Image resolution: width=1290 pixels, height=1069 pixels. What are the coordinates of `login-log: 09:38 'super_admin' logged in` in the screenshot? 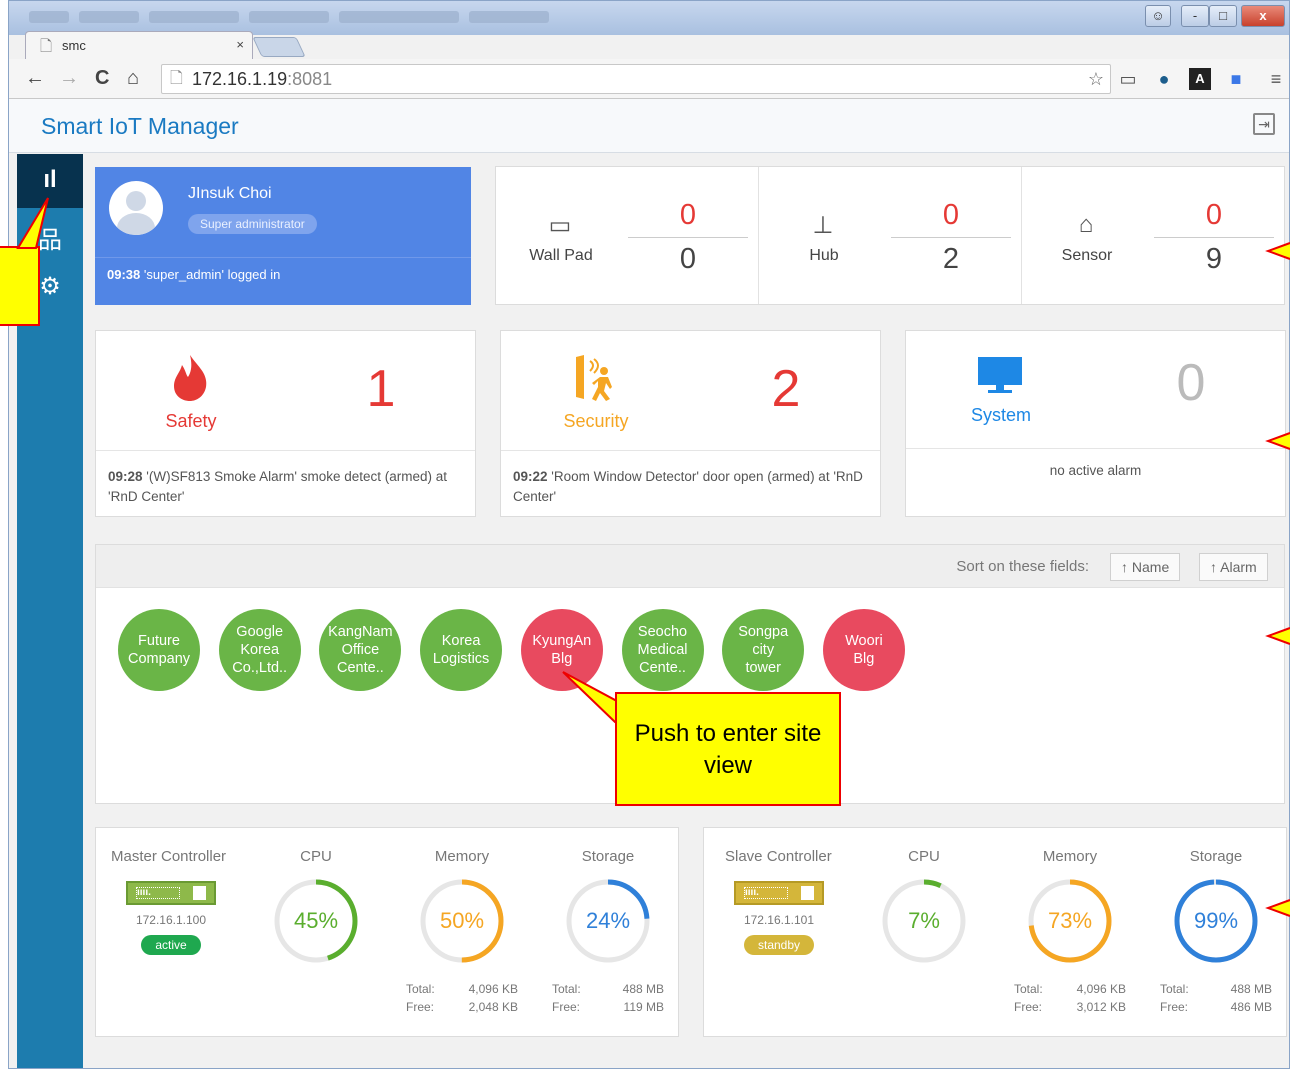 It's located at (283, 274).